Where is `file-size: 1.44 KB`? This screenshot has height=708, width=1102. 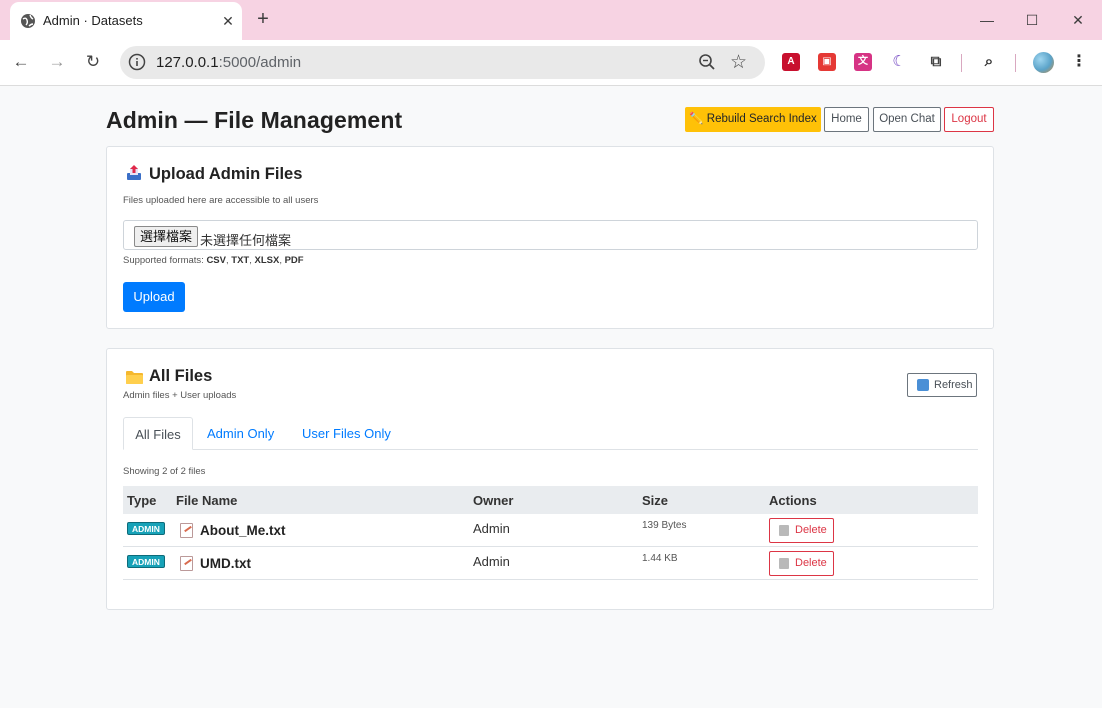 file-size: 1.44 KB is located at coordinates (660, 558).